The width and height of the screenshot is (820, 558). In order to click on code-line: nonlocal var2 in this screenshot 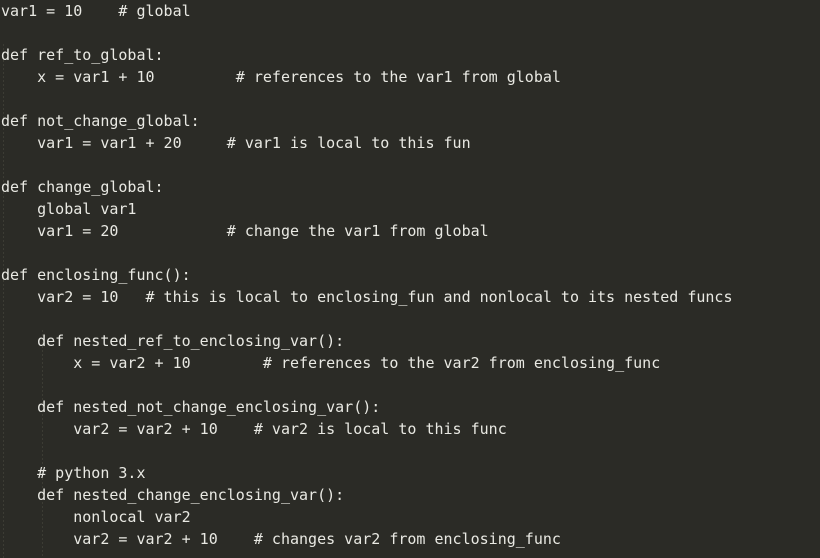, I will do `click(410, 517)`.